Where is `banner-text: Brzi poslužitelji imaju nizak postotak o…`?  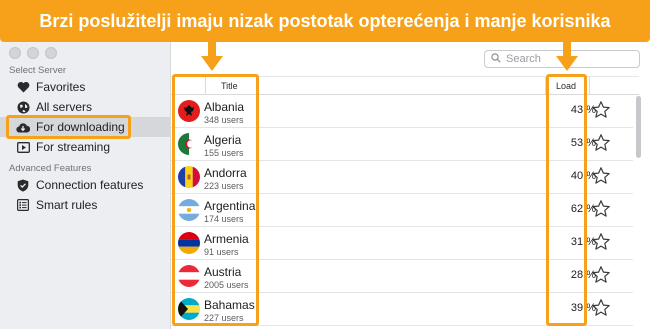 banner-text: Brzi poslužitelji imaju nizak postotak o… is located at coordinates (325, 20).